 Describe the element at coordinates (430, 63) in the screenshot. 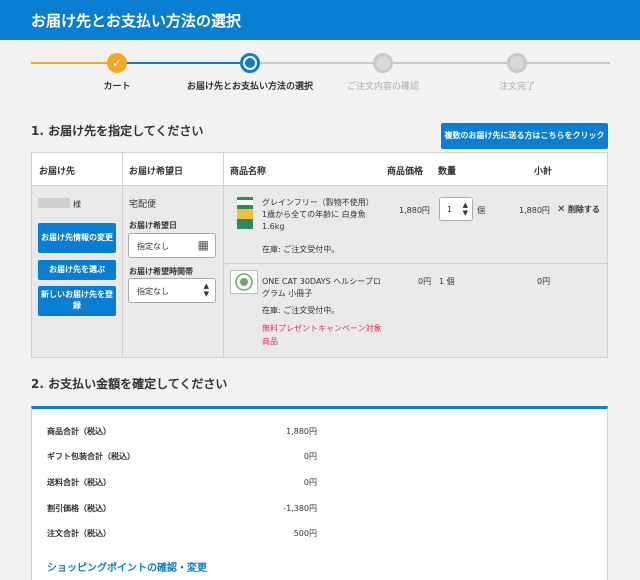

I see `step-line-pending` at that location.